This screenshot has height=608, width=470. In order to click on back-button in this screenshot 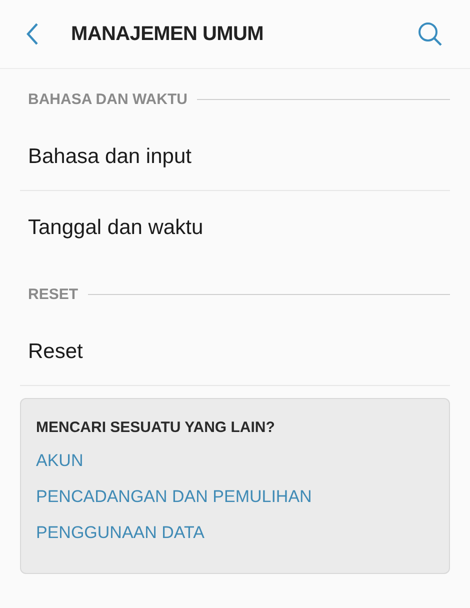, I will do `click(33, 34)`.